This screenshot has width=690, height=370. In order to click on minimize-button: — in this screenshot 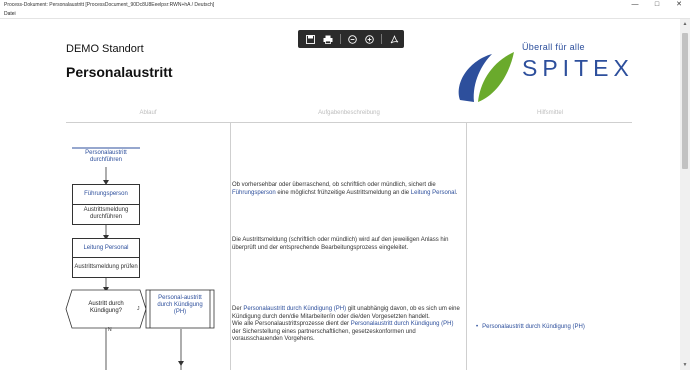, I will do `click(635, 5)`.